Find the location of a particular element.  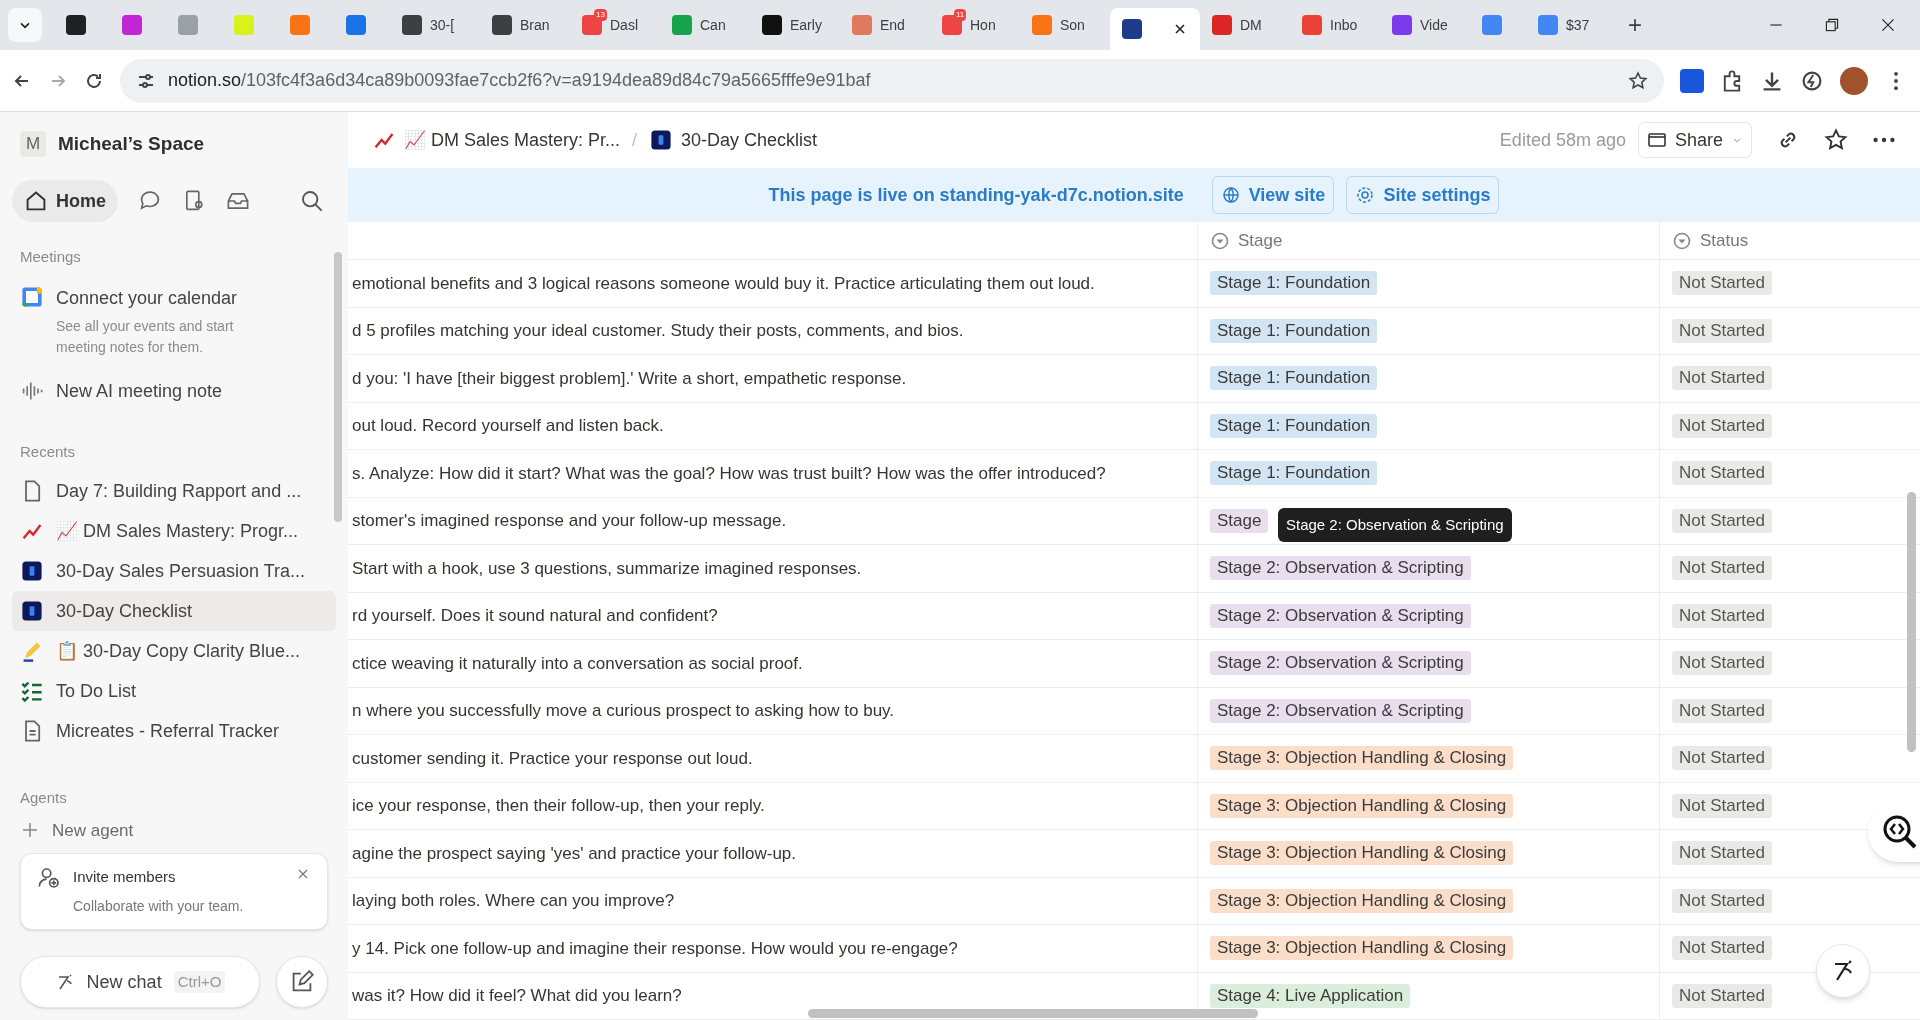

invite-title: Invite members is located at coordinates (158, 876).